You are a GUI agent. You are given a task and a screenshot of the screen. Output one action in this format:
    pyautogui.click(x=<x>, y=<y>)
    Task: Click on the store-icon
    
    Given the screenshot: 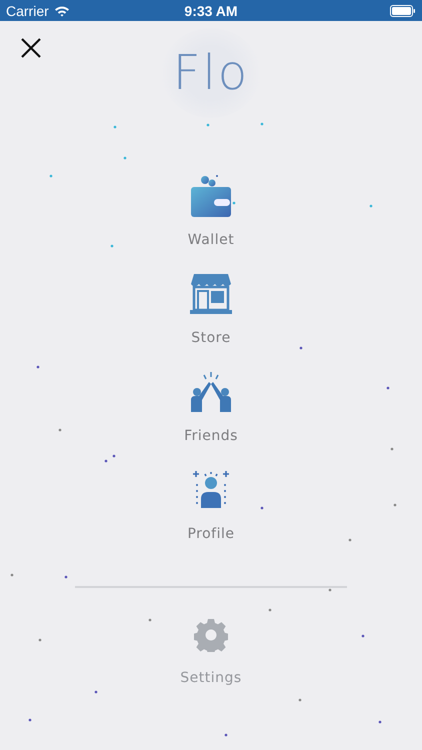 What is the action you would take?
    pyautogui.click(x=210, y=294)
    